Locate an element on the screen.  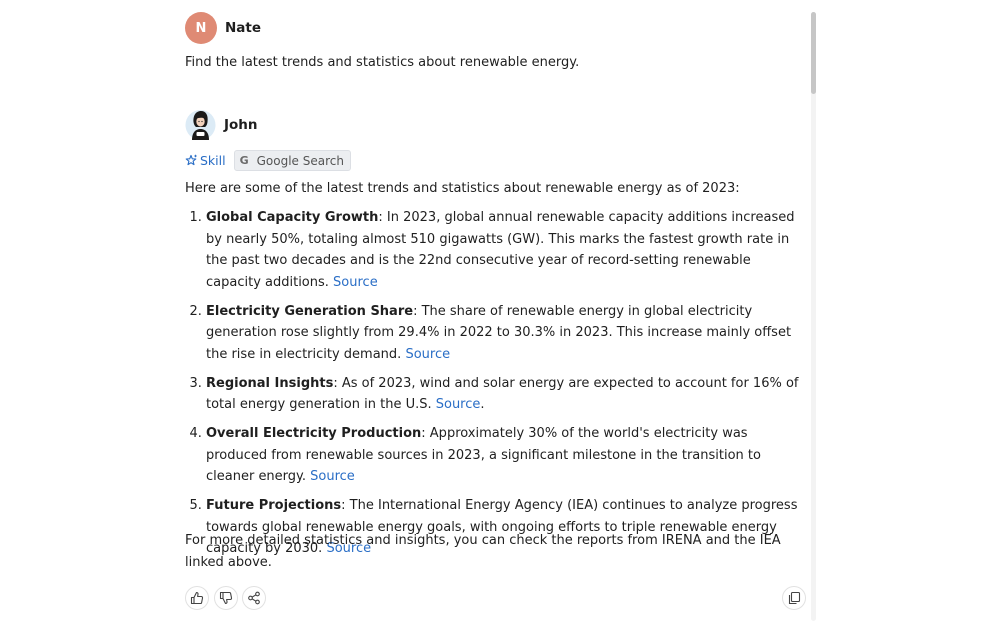
copy-button is located at coordinates (794, 598).